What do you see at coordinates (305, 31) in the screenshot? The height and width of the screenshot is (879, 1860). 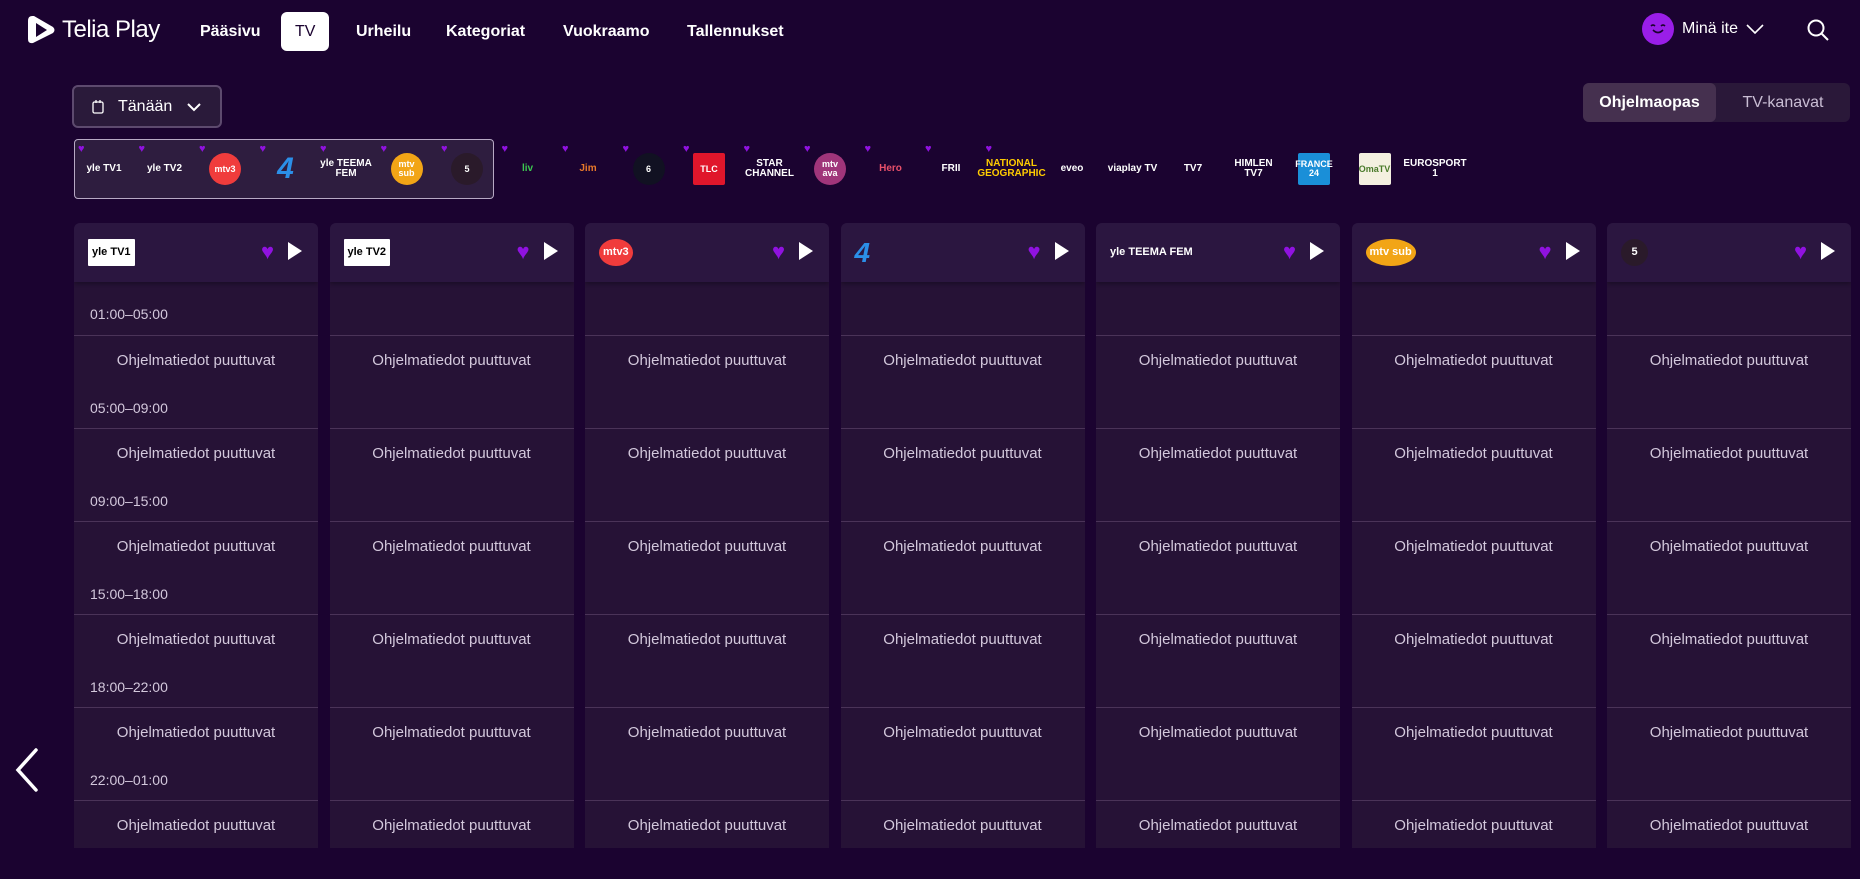 I see `nav-item-tv: TV` at bounding box center [305, 31].